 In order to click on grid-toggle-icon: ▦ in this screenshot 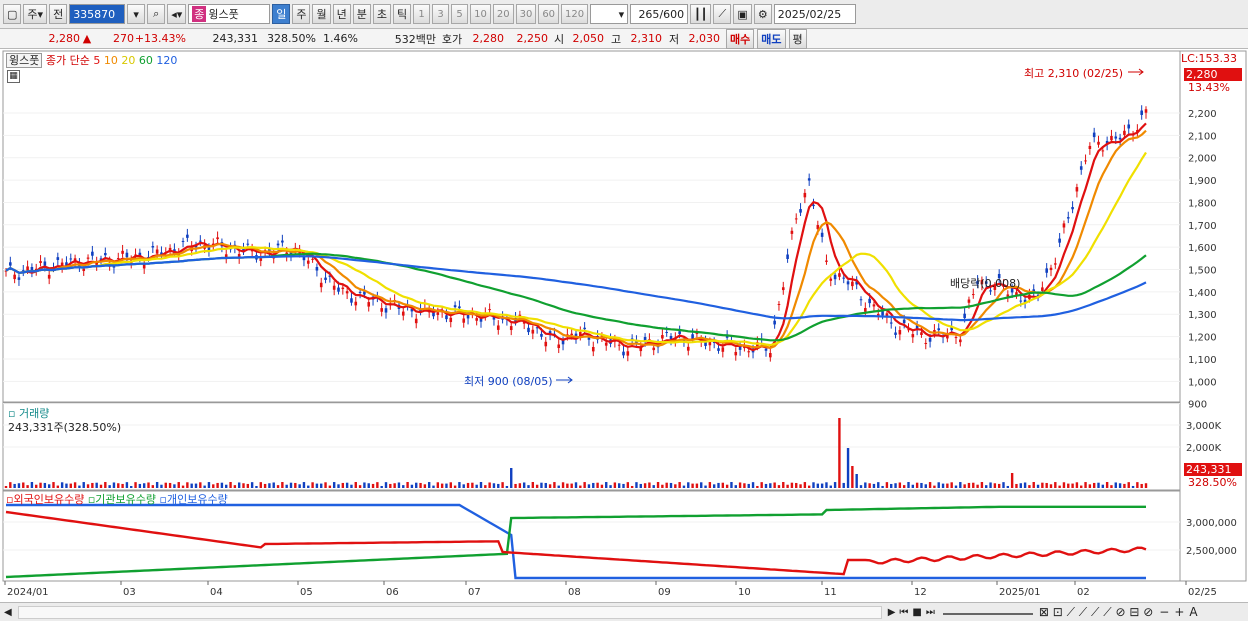, I will do `click(13, 76)`.